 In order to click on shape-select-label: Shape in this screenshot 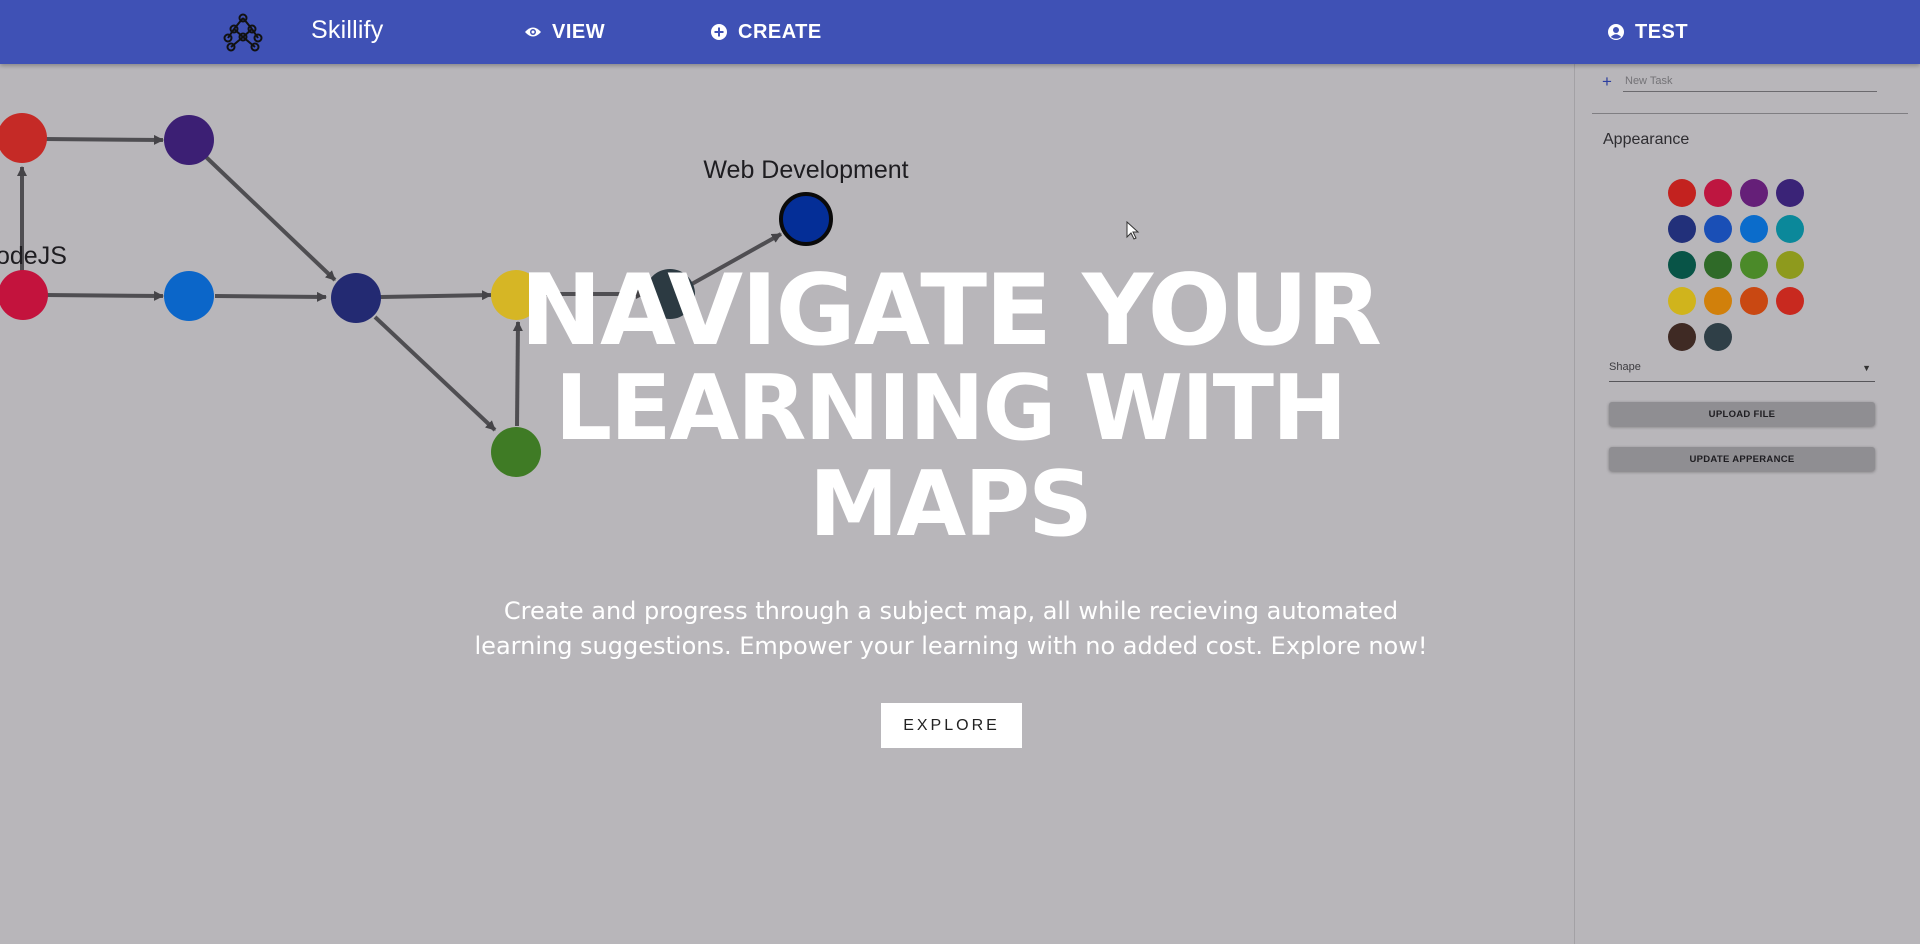, I will do `click(1625, 367)`.